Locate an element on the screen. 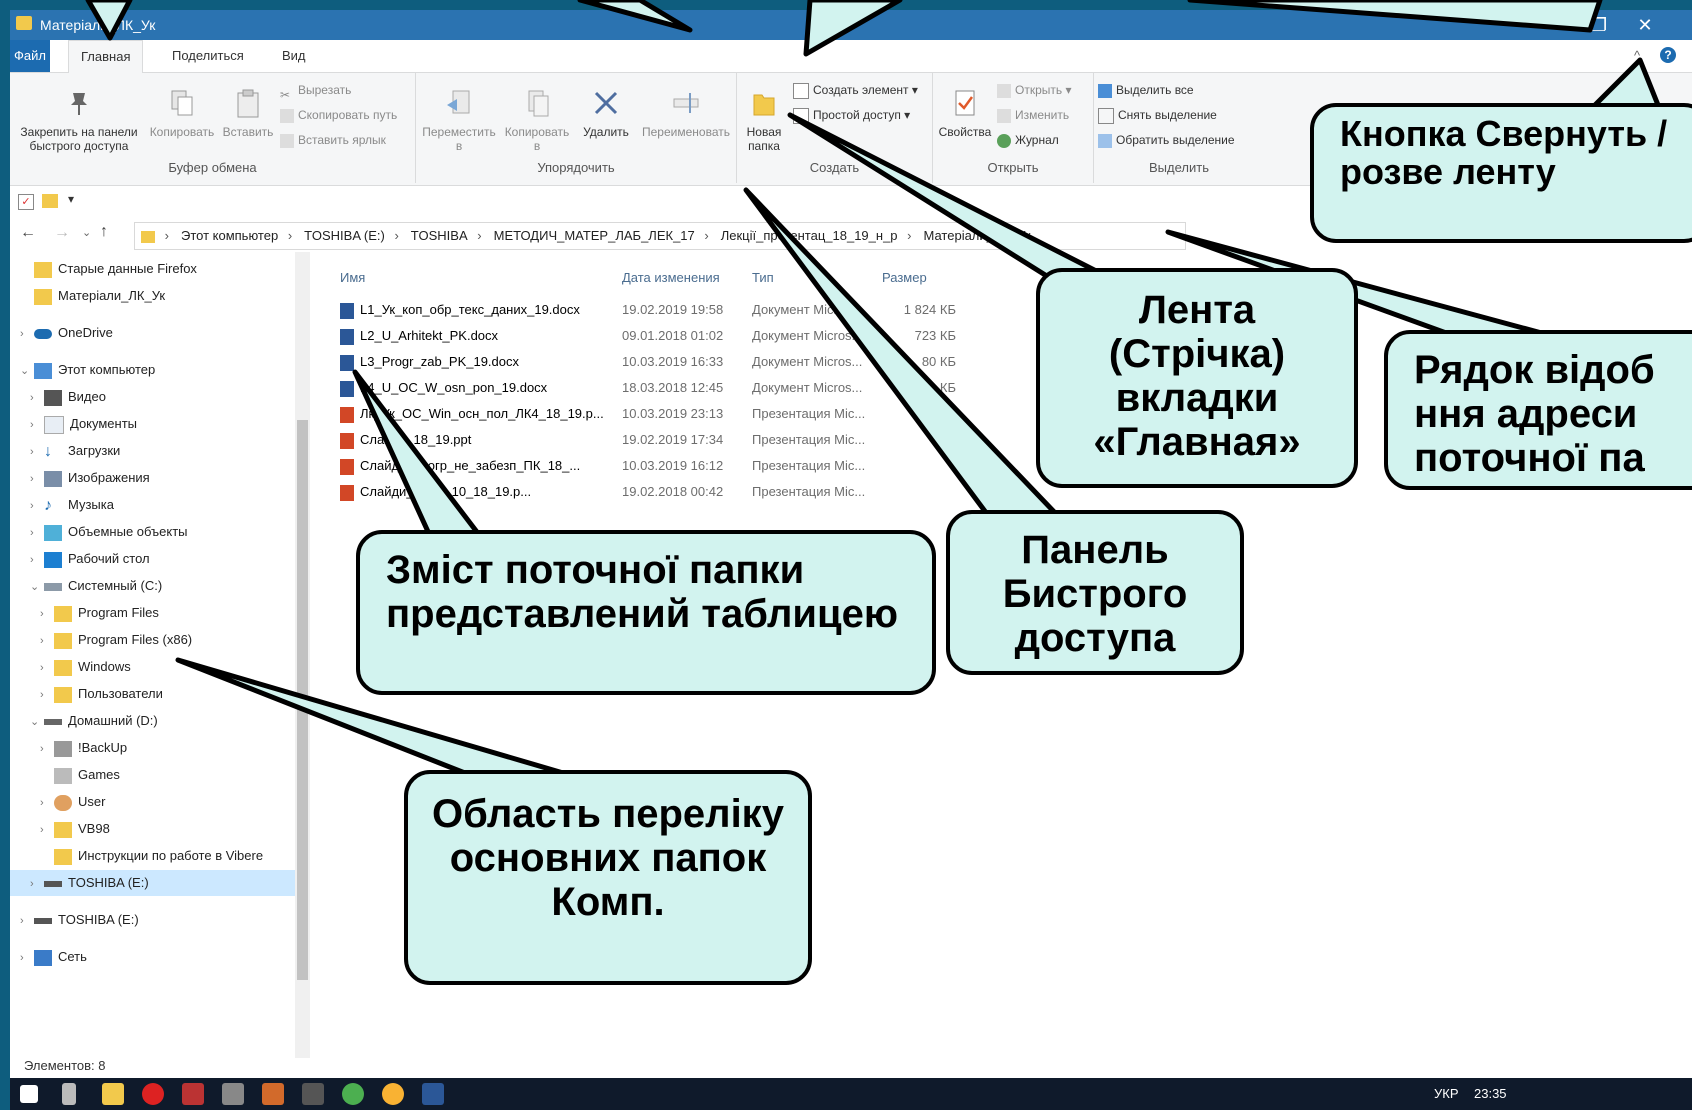 The image size is (1692, 1110). nav-item-desktop: › Рабочий стол is located at coordinates (90, 559).